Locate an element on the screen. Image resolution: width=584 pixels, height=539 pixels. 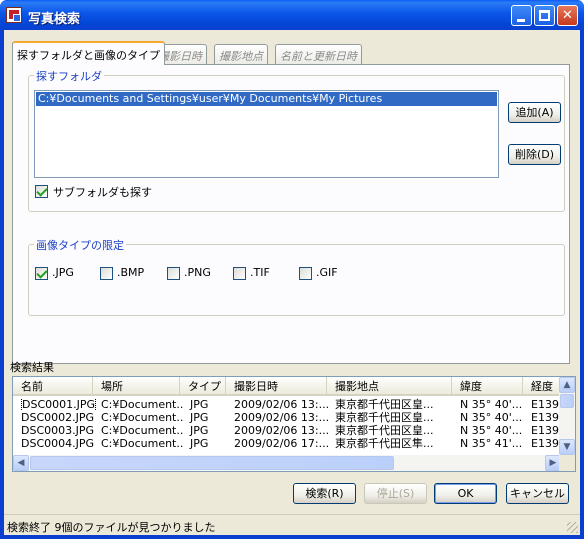
image-type-group-legend: 画像タイプの限定 is located at coordinates (80, 245).